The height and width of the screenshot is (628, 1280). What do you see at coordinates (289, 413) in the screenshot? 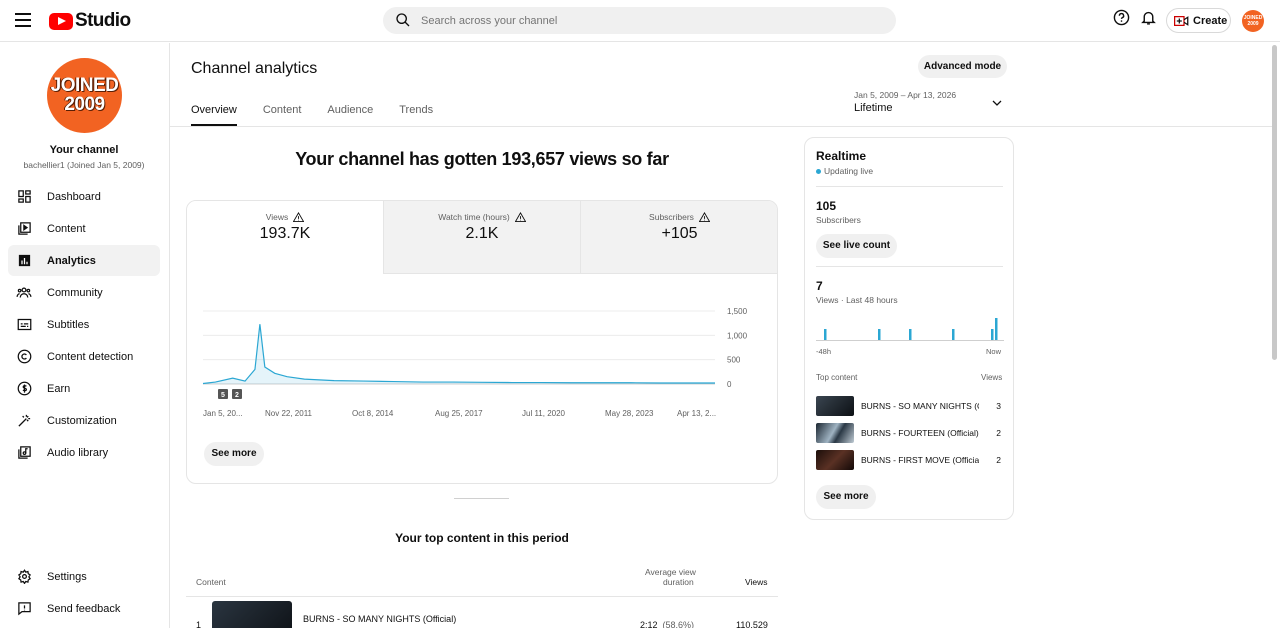
I see `x-tick-label: Nov 22, 2011` at bounding box center [289, 413].